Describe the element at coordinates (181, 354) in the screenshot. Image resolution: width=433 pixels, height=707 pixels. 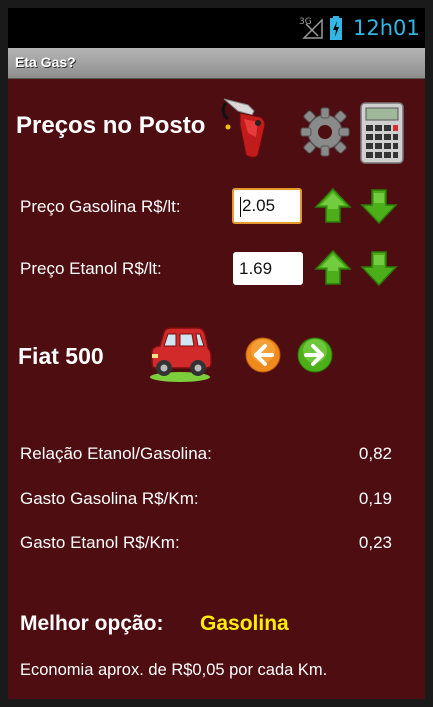
I see `car-icon` at that location.